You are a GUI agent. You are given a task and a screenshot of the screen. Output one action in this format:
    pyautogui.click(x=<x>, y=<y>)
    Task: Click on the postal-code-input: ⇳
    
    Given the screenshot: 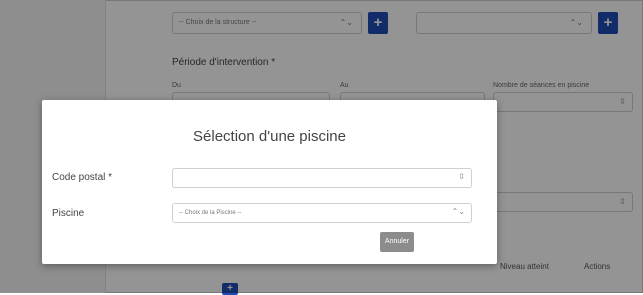 What is the action you would take?
    pyautogui.click(x=322, y=178)
    